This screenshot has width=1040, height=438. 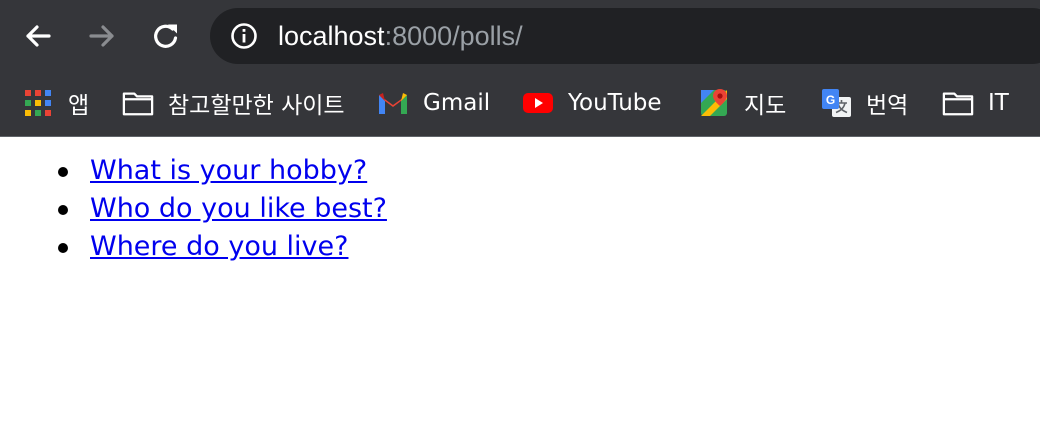 I want to click on bookmarks-bar: 앱 참고할만한 사이트 Gmail YouTube 지도 G 번역 IT, so click(x=520, y=104).